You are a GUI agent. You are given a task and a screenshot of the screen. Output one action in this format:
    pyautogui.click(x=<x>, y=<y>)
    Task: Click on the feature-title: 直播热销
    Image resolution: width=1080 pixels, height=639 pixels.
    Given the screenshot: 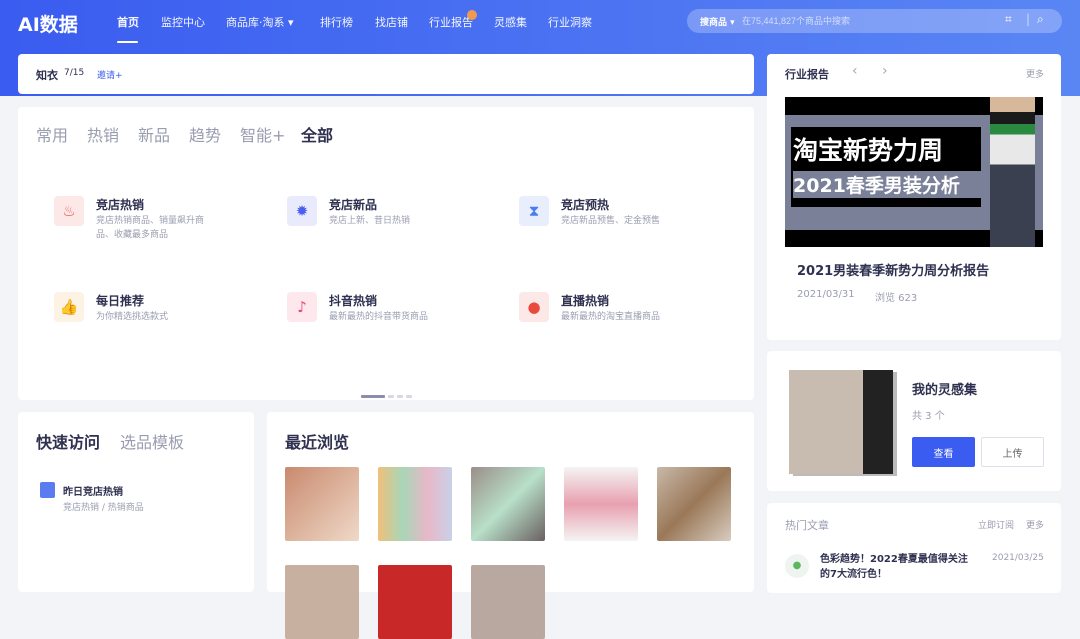 What is the action you would take?
    pyautogui.click(x=585, y=301)
    